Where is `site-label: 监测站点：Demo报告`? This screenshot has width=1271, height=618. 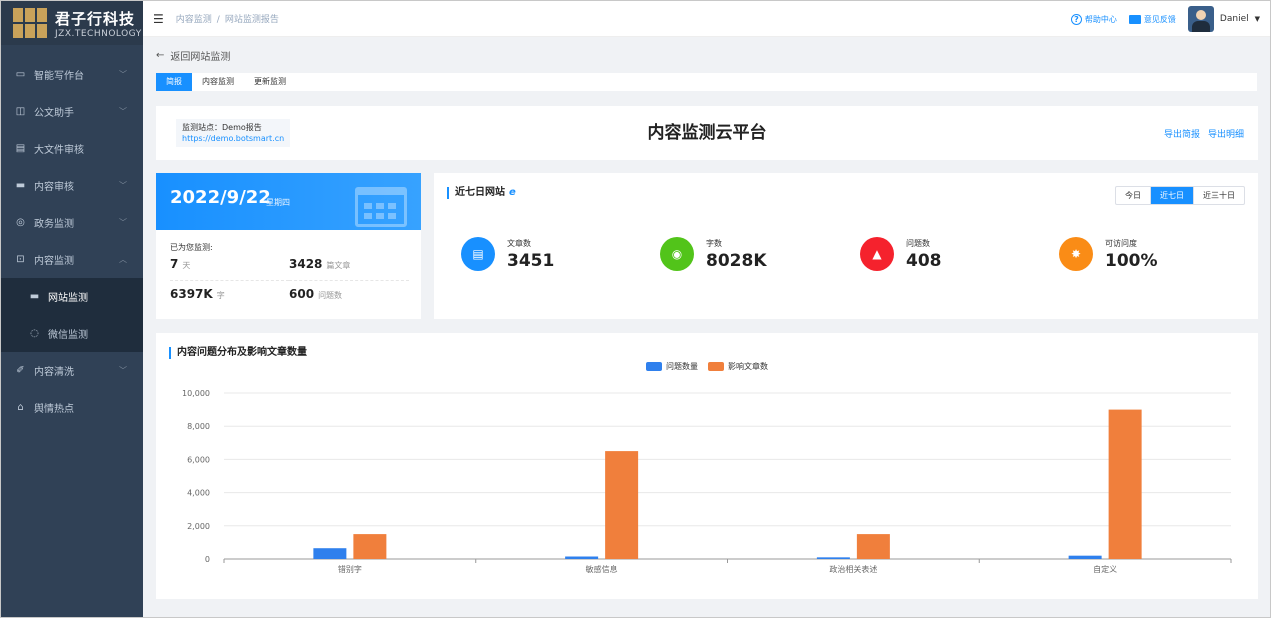
site-label: 监测站点：Demo报告 is located at coordinates (222, 127).